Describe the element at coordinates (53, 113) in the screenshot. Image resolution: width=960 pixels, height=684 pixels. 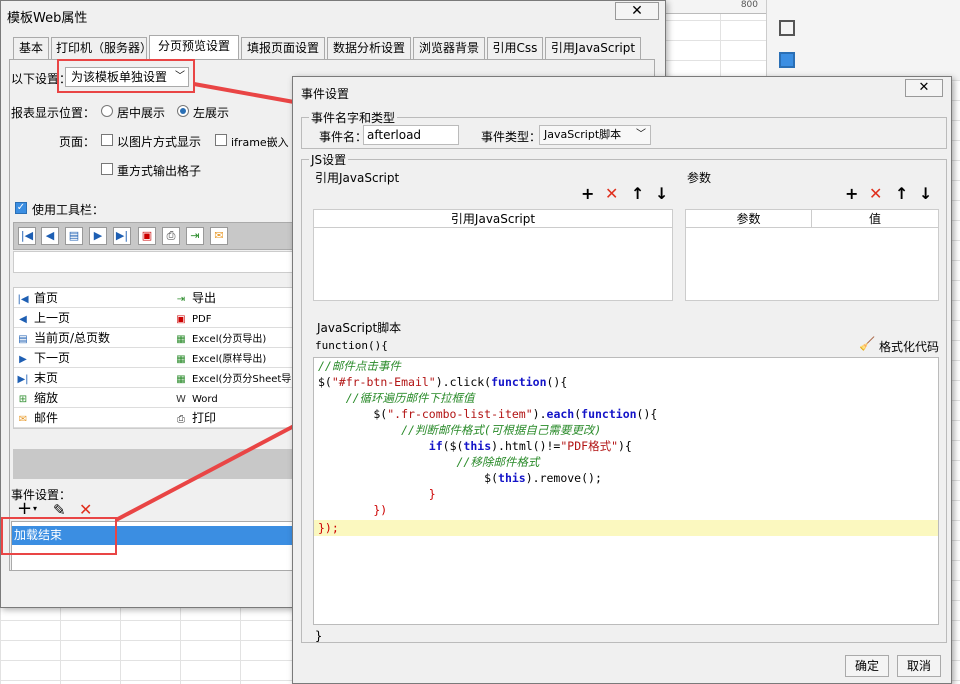
I see `position-label: 报表显示位置：` at that location.